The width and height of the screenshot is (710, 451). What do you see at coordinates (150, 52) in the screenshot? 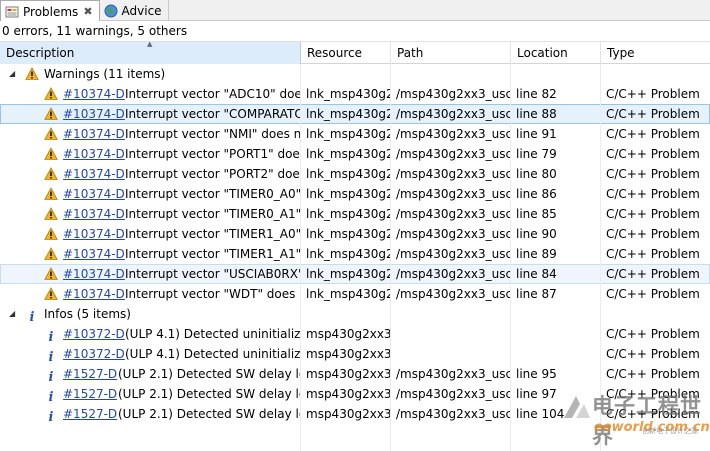
I see `column-header-description: ▲ Description` at bounding box center [150, 52].